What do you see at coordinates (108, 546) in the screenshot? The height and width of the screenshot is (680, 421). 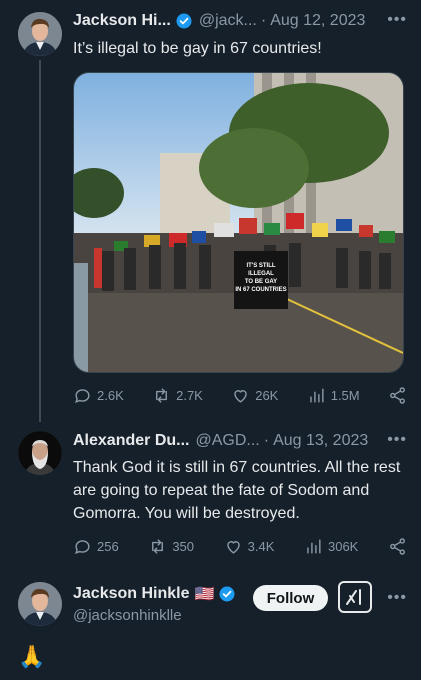 I see `reply-count: 256` at bounding box center [108, 546].